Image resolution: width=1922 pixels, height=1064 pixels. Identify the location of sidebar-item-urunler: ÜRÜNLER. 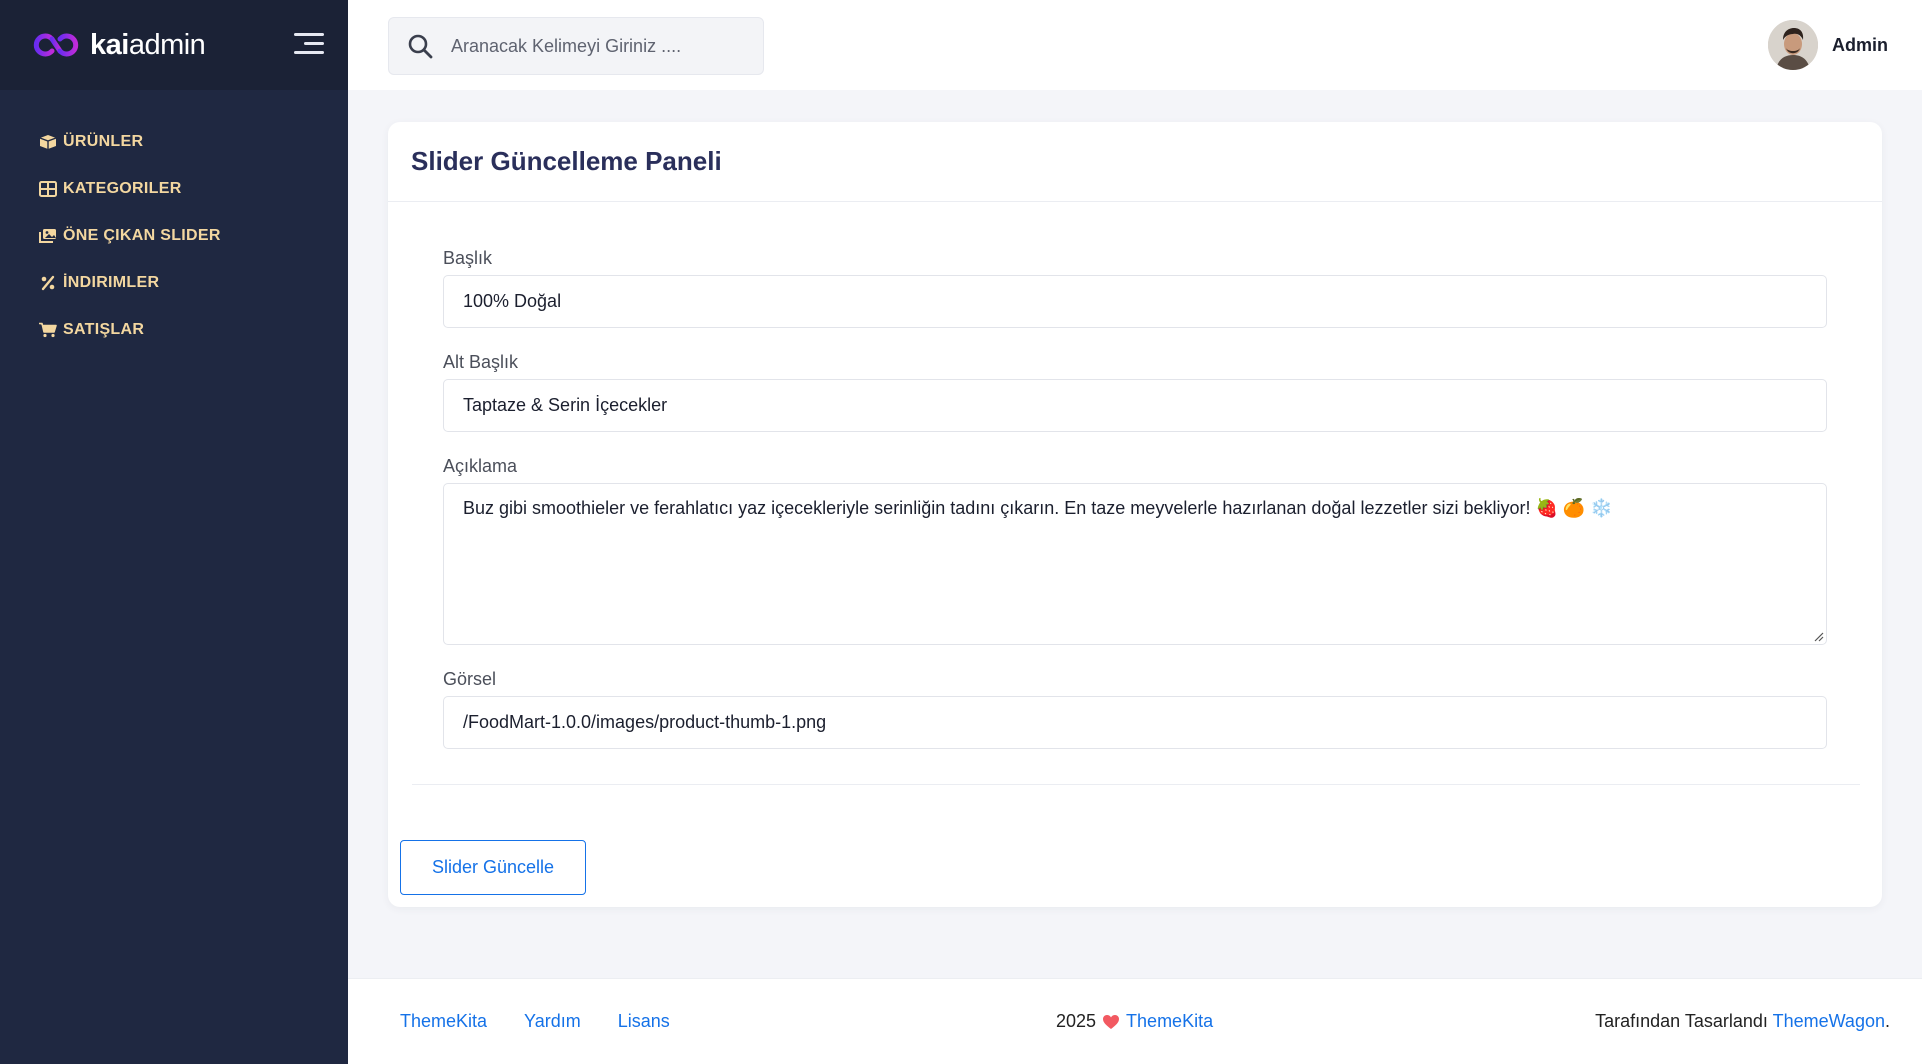
(193, 141).